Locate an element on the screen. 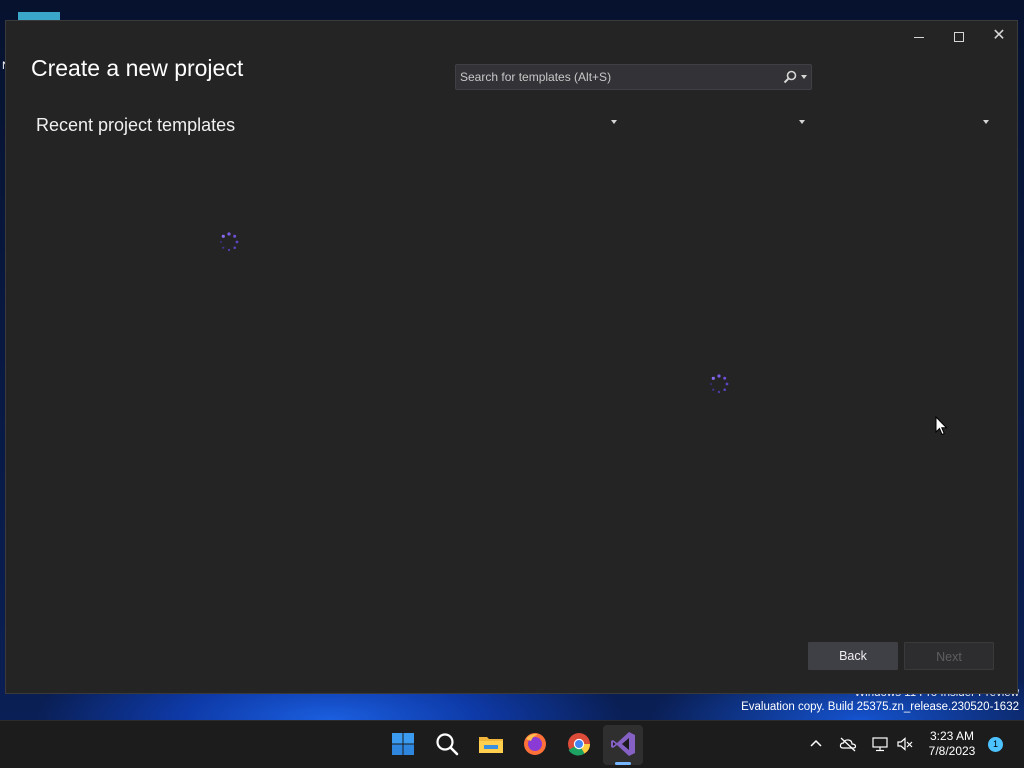 Image resolution: width=1024 pixels, height=768 pixels. template-search-input is located at coordinates (616, 77).